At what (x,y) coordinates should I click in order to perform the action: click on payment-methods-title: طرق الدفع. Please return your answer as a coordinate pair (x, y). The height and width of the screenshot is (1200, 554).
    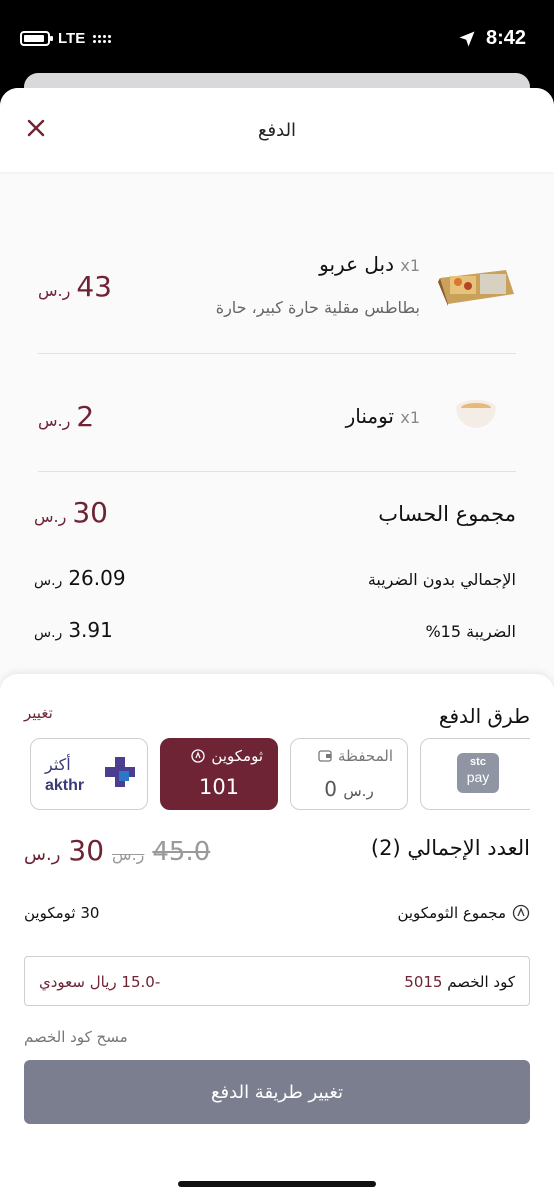
    Looking at the image, I should click on (484, 716).